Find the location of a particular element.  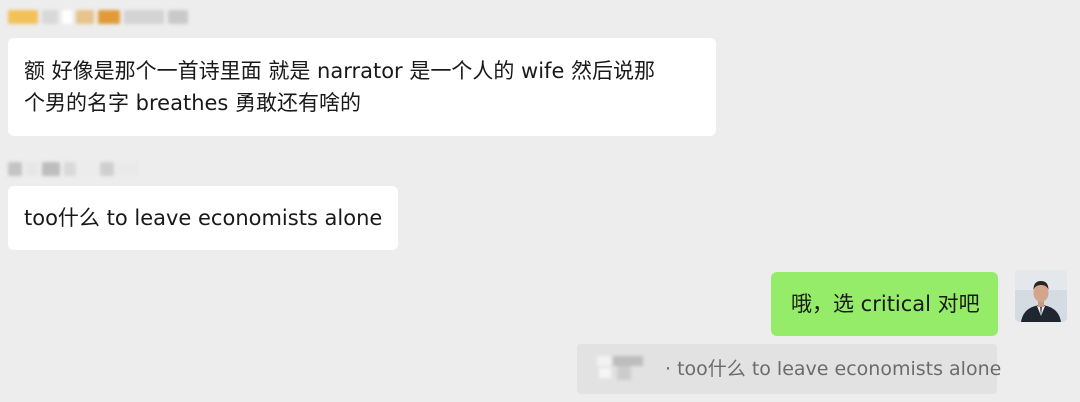

avatar is located at coordinates (1041, 296).